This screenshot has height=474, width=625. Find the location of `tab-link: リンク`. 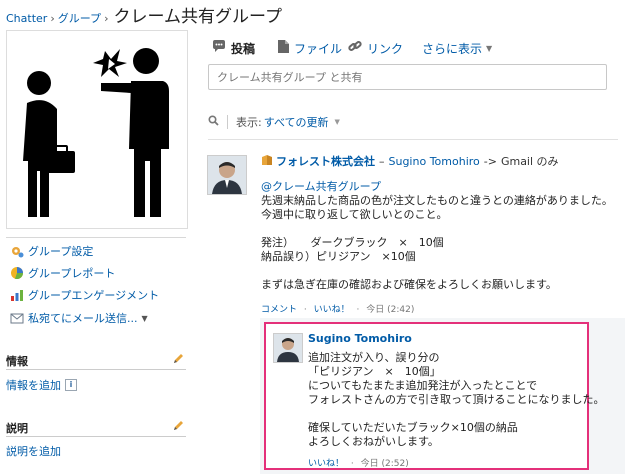

tab-link: リンク is located at coordinates (375, 48).